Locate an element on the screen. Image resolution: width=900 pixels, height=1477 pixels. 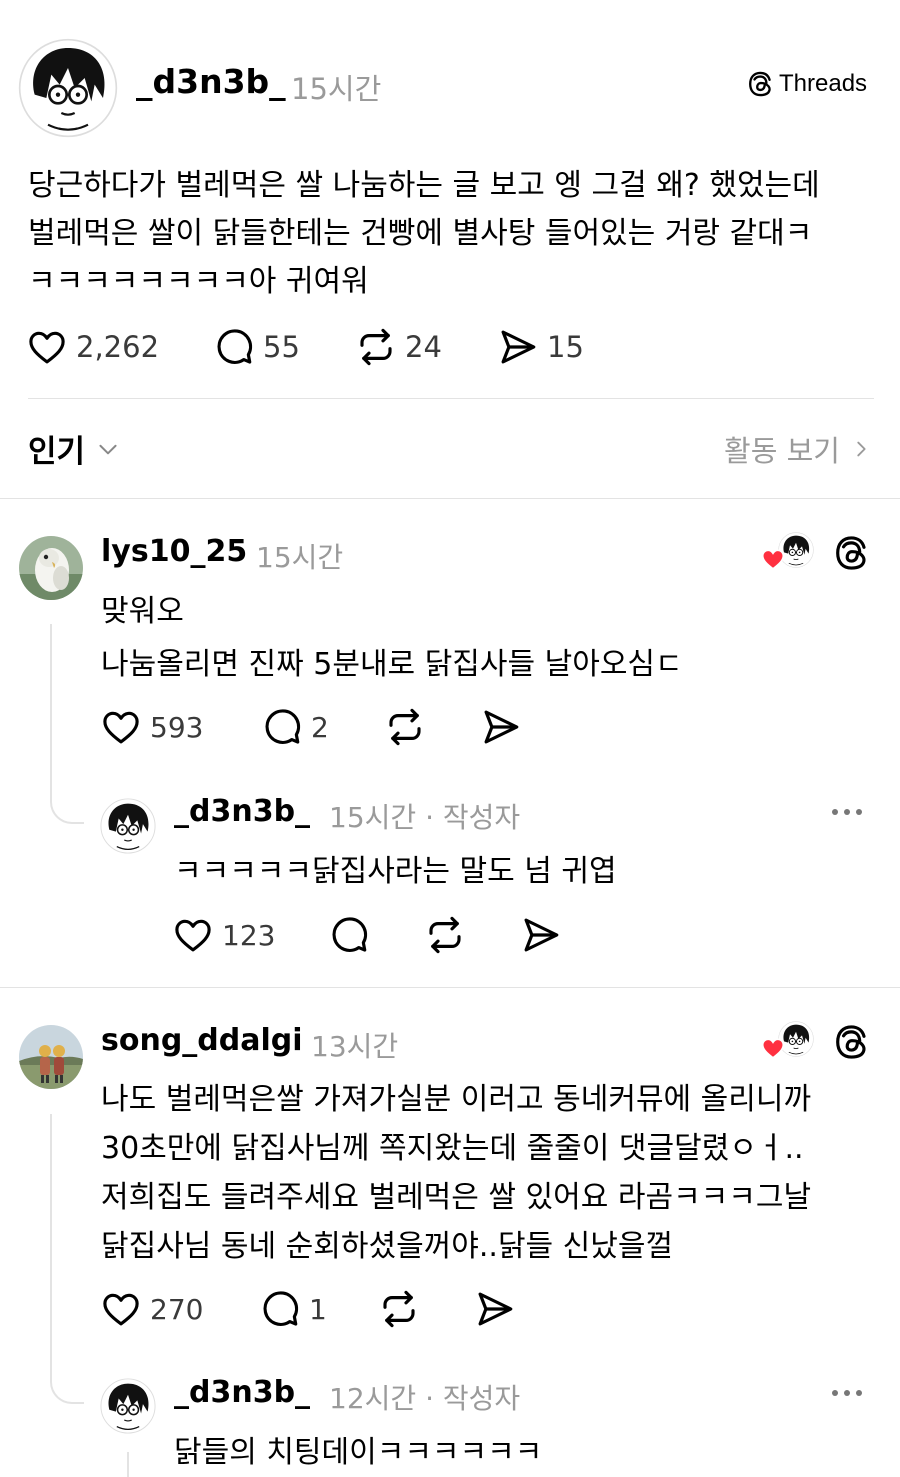
like-button: 270 is located at coordinates (151, 1309).